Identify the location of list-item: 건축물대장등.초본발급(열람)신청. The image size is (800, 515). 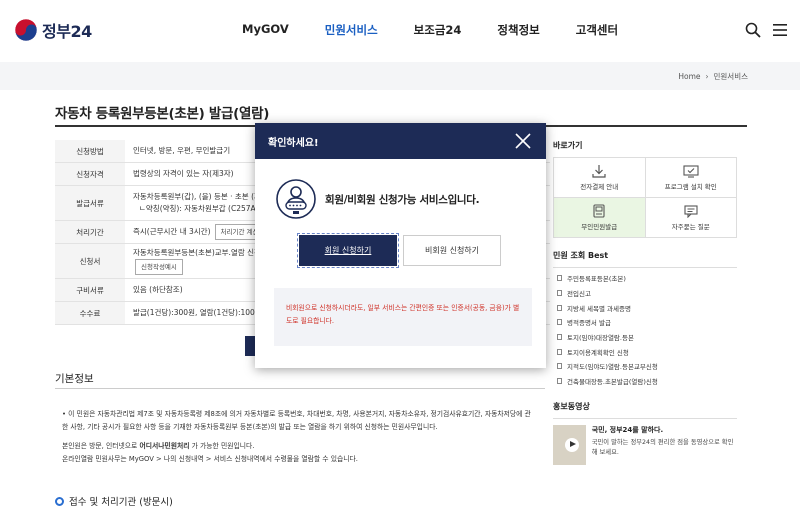
(645, 381).